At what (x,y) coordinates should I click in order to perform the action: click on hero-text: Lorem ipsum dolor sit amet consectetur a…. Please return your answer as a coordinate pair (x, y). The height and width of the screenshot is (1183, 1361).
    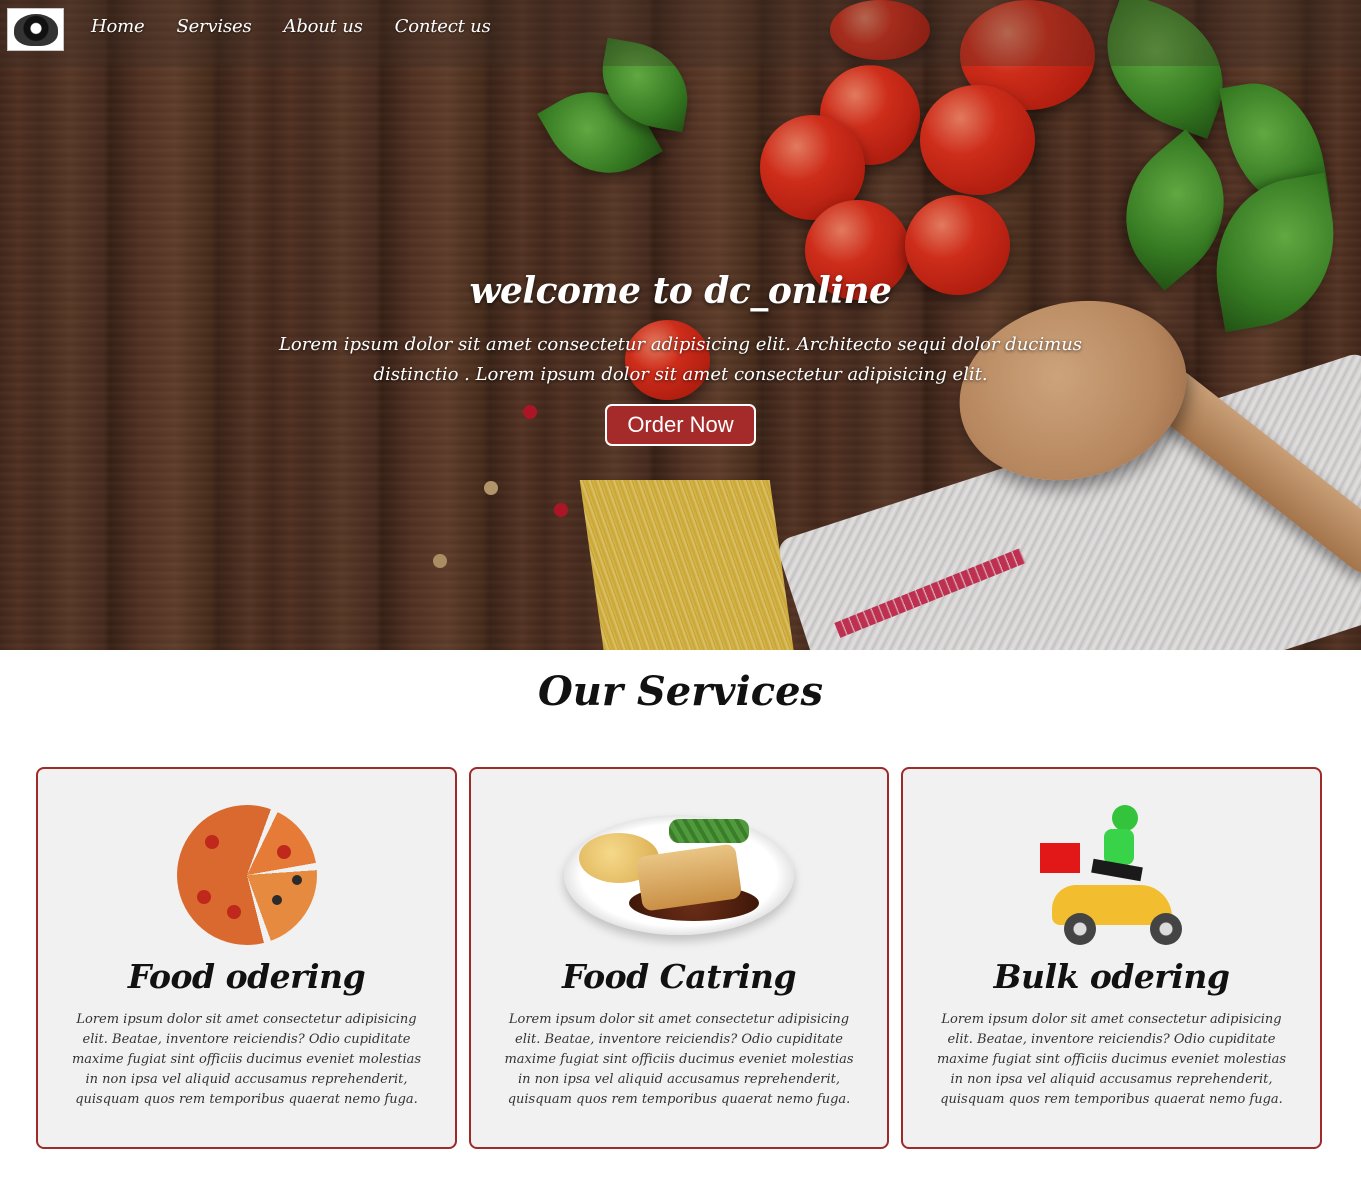
    Looking at the image, I should click on (680, 359).